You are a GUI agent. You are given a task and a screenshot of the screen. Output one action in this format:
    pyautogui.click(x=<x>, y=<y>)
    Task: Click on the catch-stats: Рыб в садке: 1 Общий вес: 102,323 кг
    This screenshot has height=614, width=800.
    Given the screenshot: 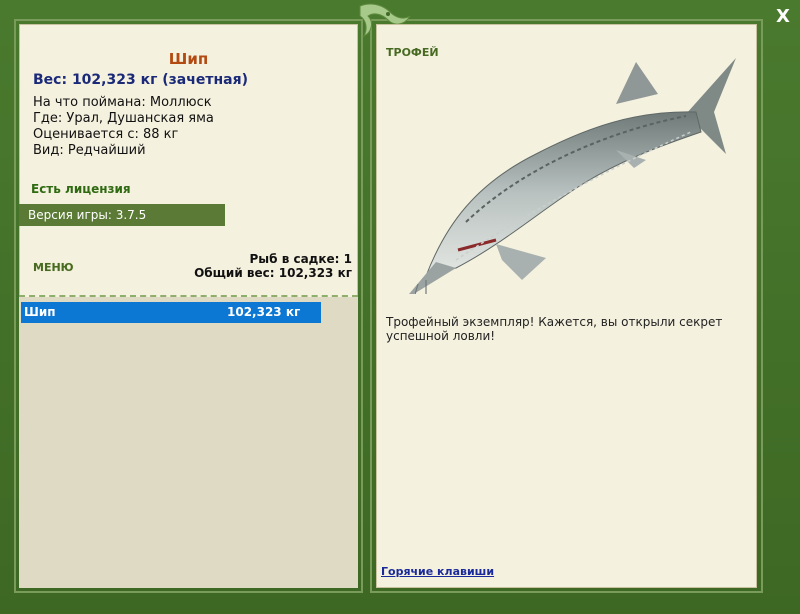 What is the action you would take?
    pyautogui.click(x=273, y=266)
    